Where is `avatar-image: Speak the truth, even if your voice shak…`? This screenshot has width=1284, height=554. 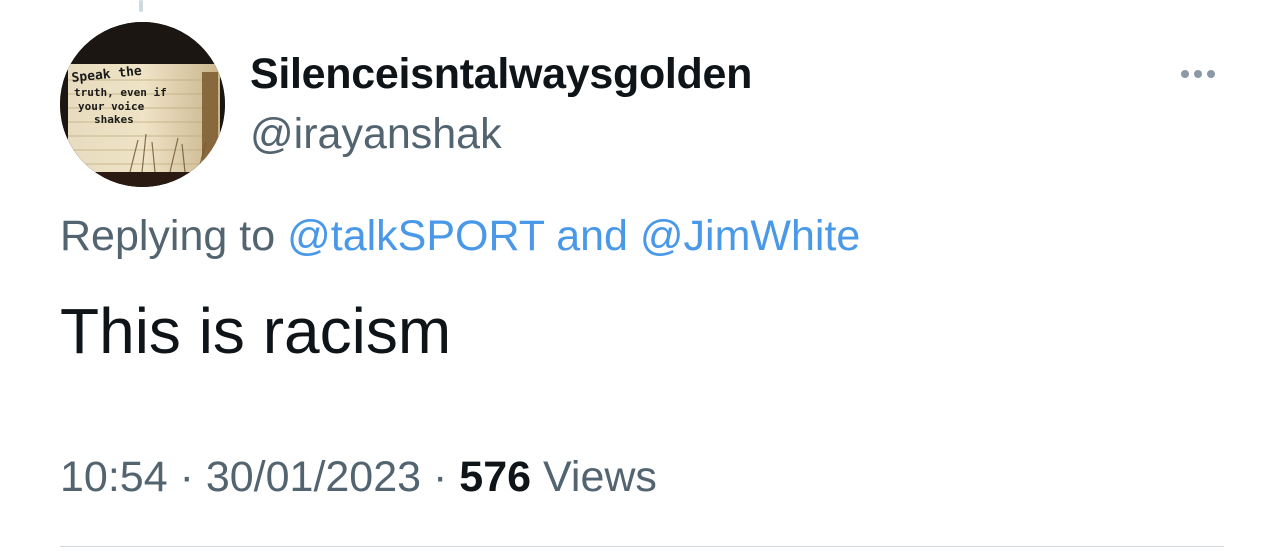 avatar-image: Speak the truth, even if your voice shak… is located at coordinates (142, 104).